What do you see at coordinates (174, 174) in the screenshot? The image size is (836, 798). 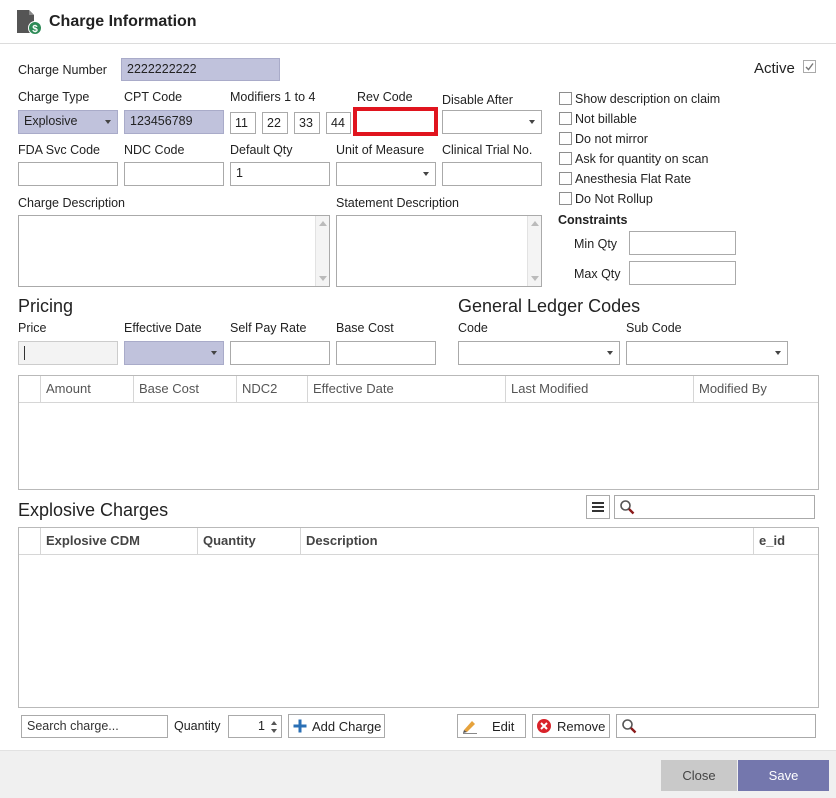 I see `ndc-code-field` at bounding box center [174, 174].